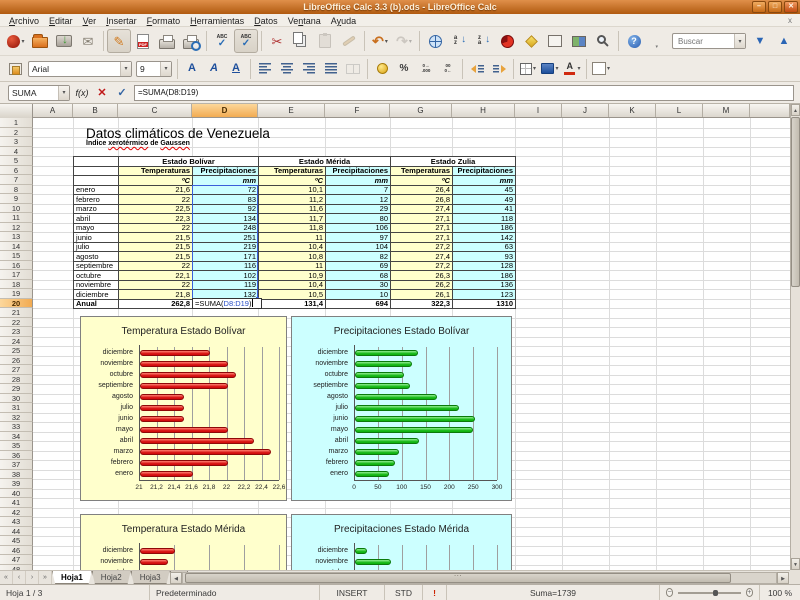 The image size is (800, 600). Describe the element at coordinates (154, 68) in the screenshot. I see `font-size-combo: 9 ▾` at that location.